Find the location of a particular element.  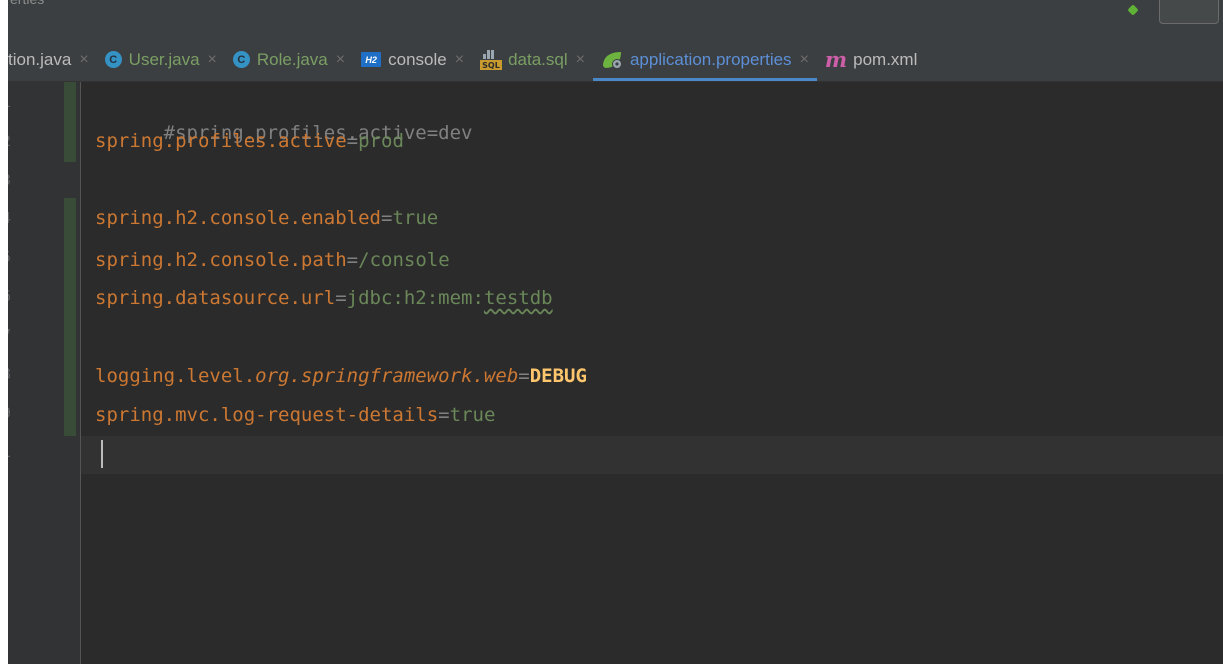

line-number: 10 is located at coordinates (10, 452).